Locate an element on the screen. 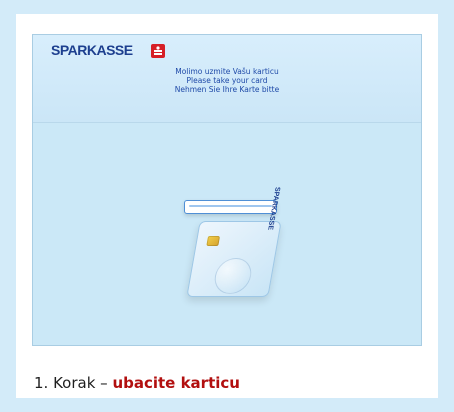  card-slot-opening is located at coordinates (230, 206).